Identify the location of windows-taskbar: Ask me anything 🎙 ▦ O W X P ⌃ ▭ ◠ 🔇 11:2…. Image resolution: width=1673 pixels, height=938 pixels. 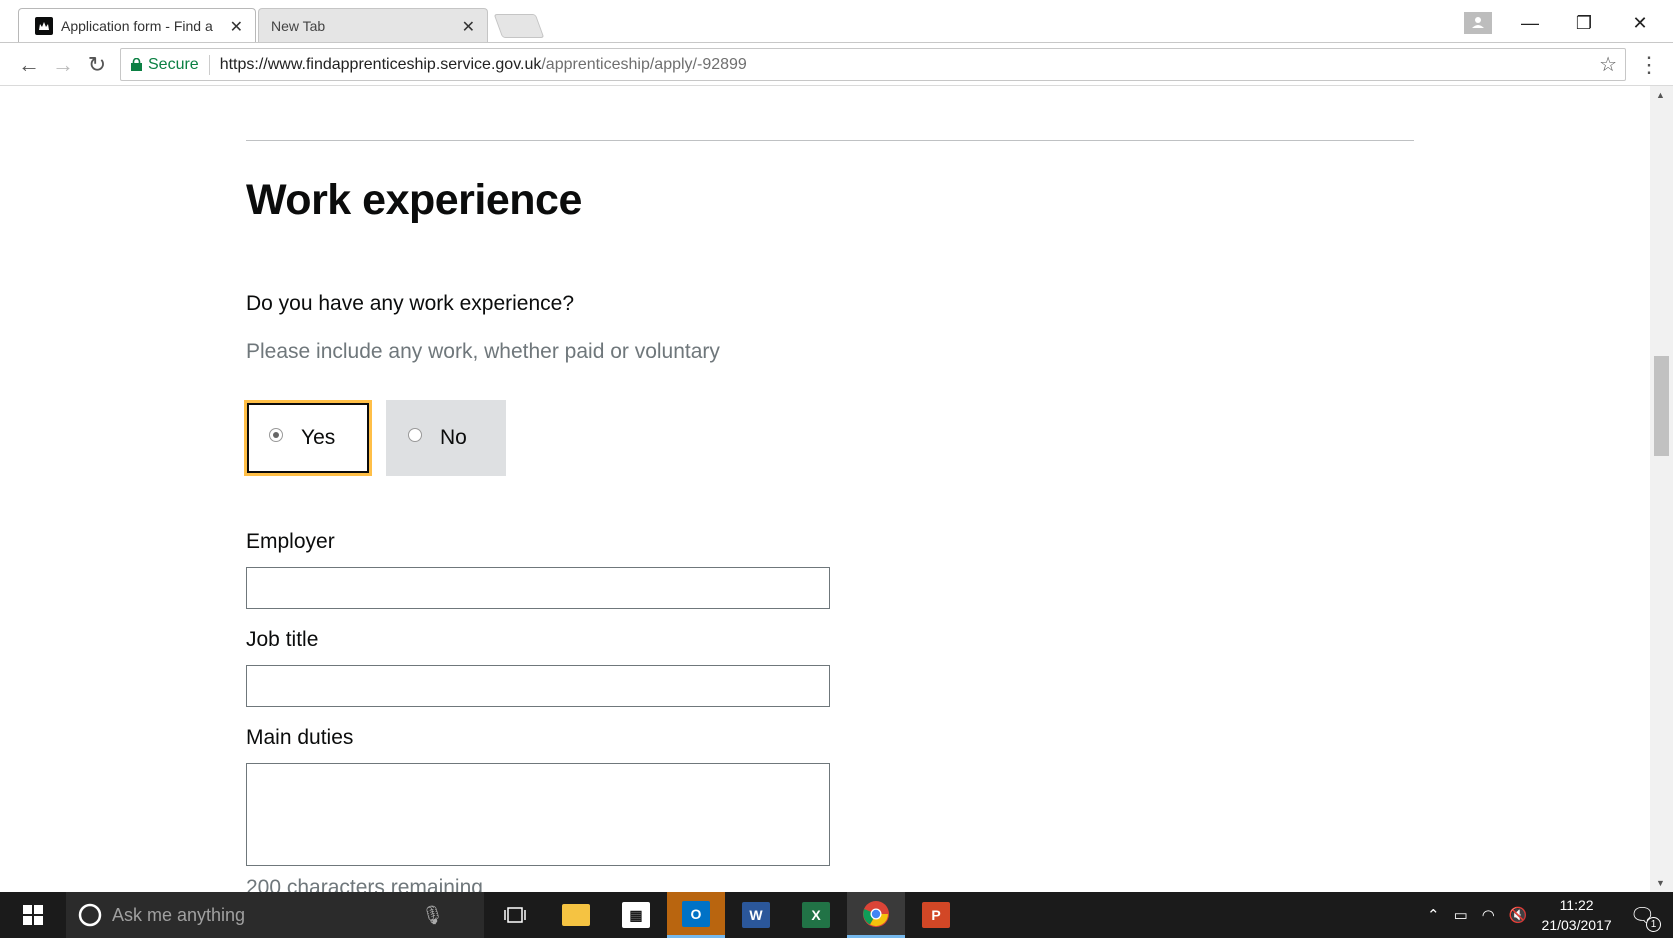
(836, 915).